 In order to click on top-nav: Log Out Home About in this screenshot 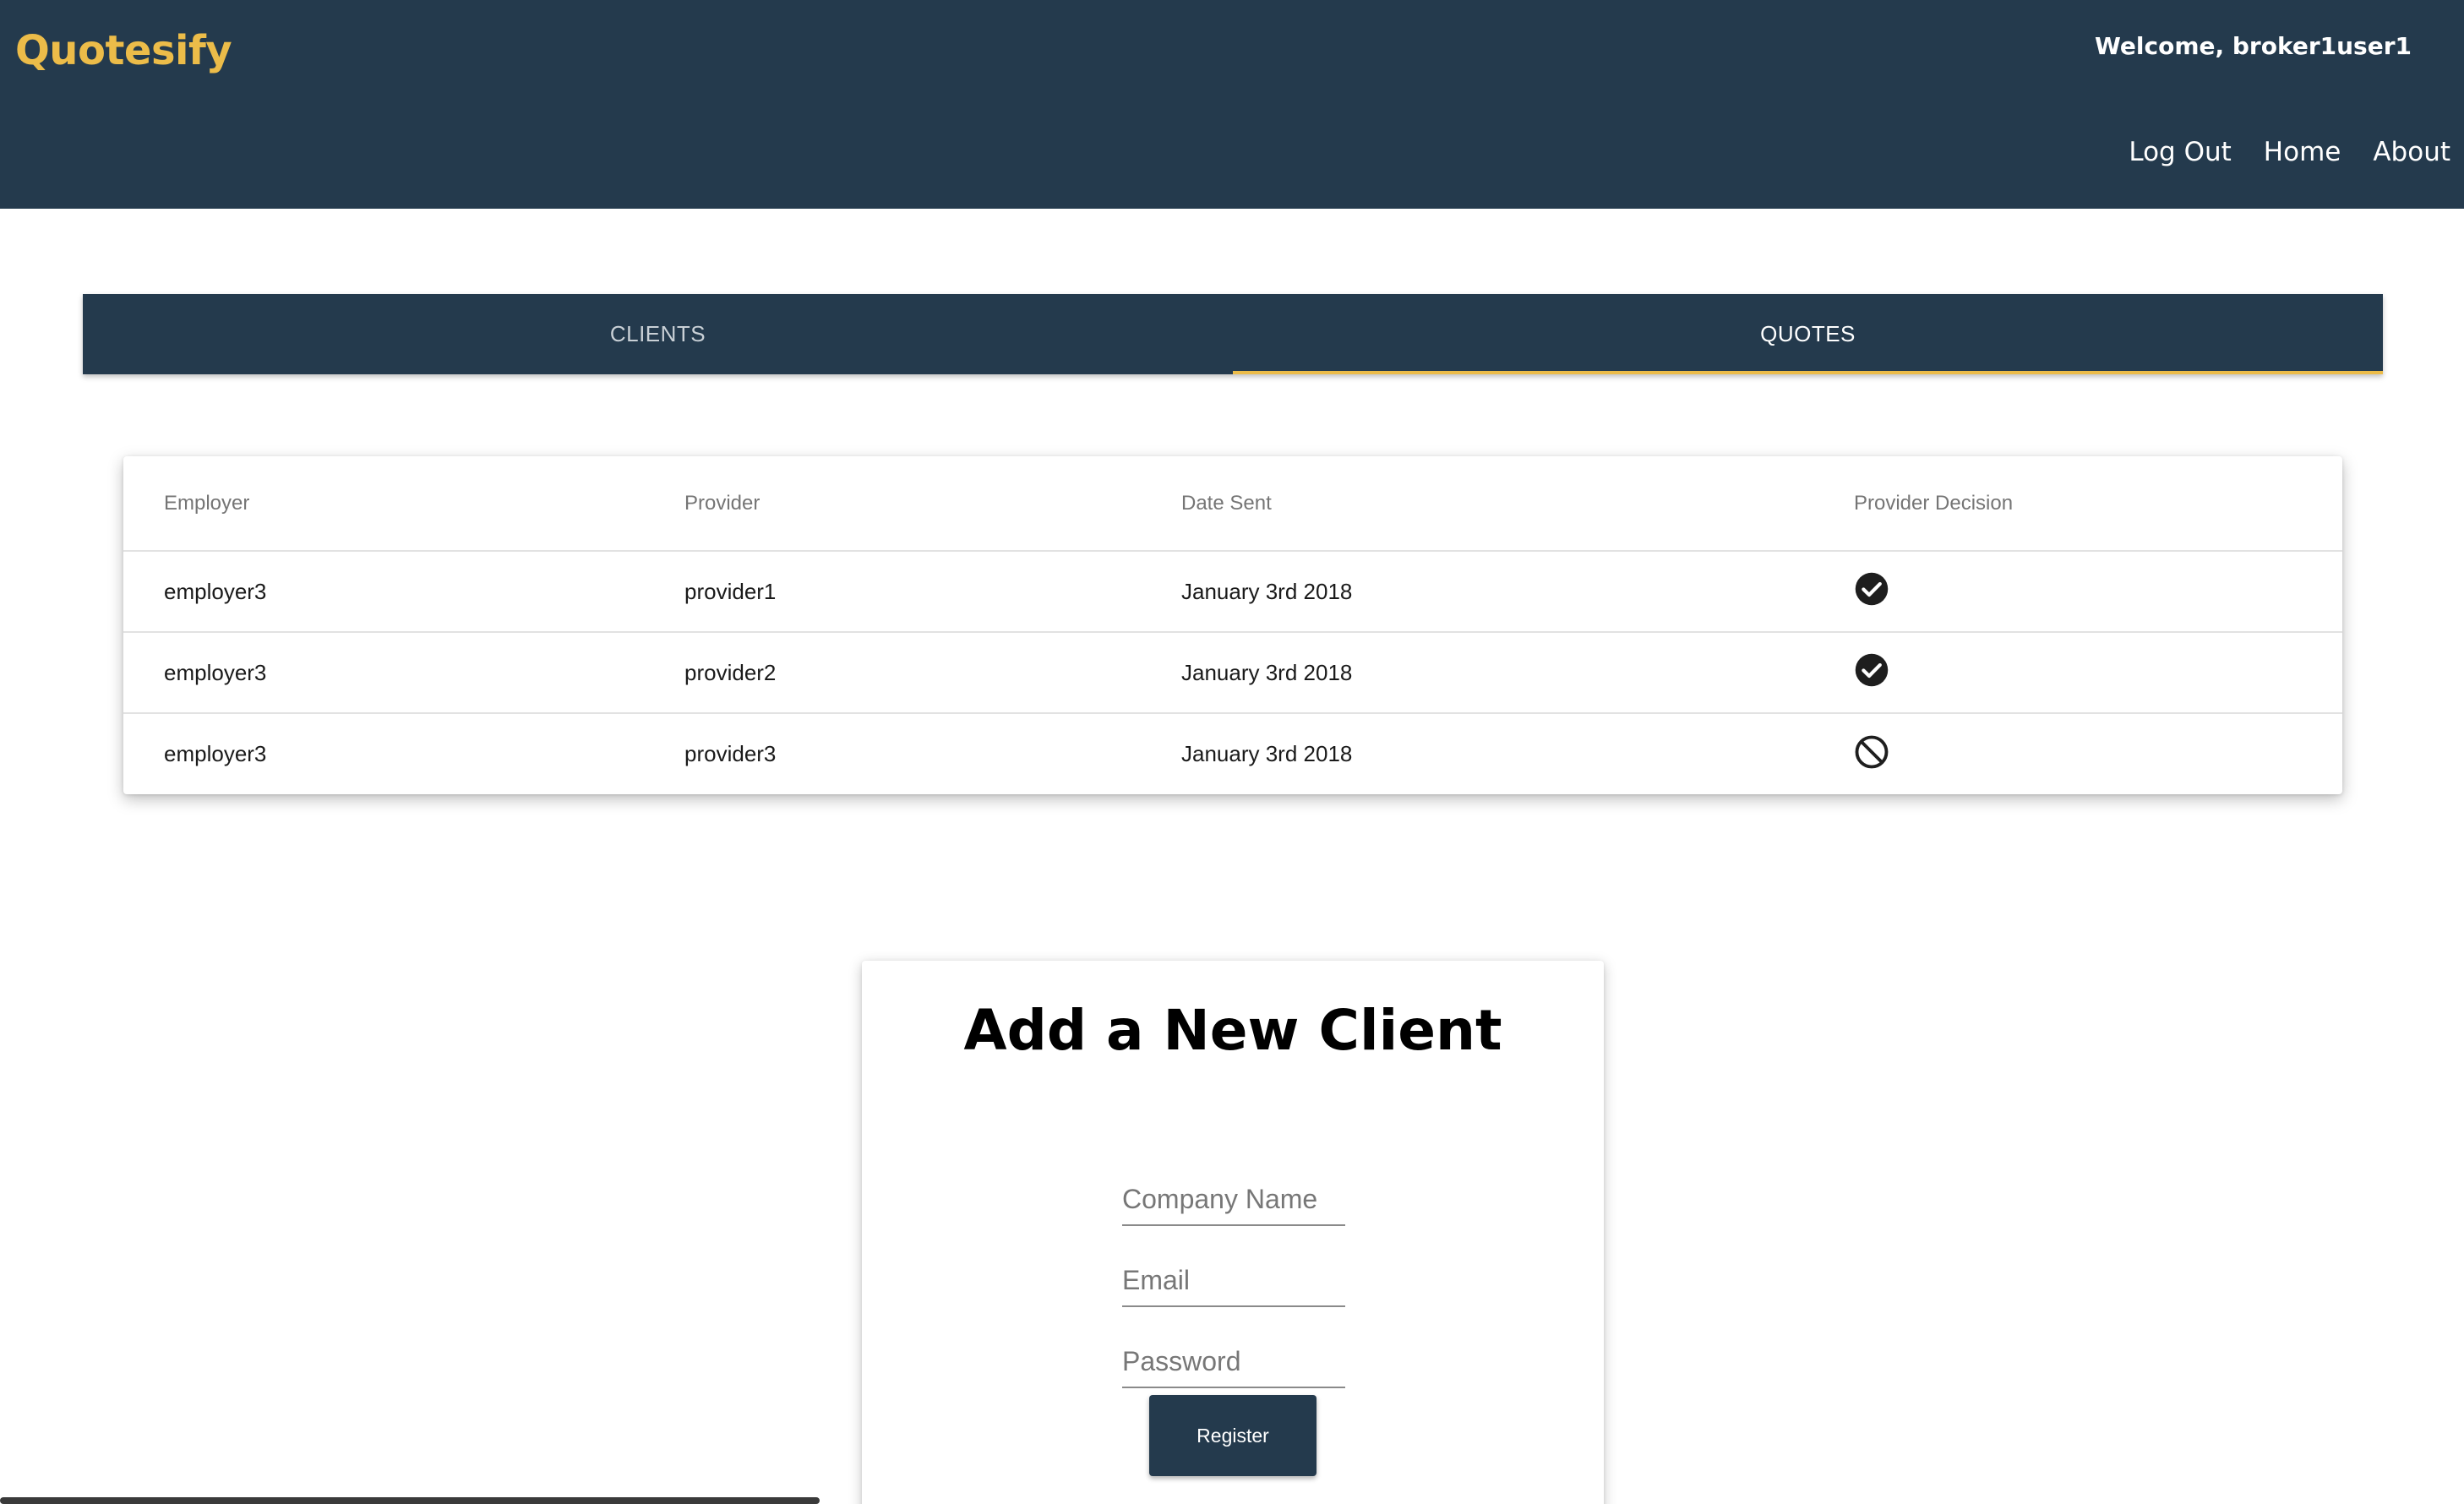, I will do `click(2290, 152)`.